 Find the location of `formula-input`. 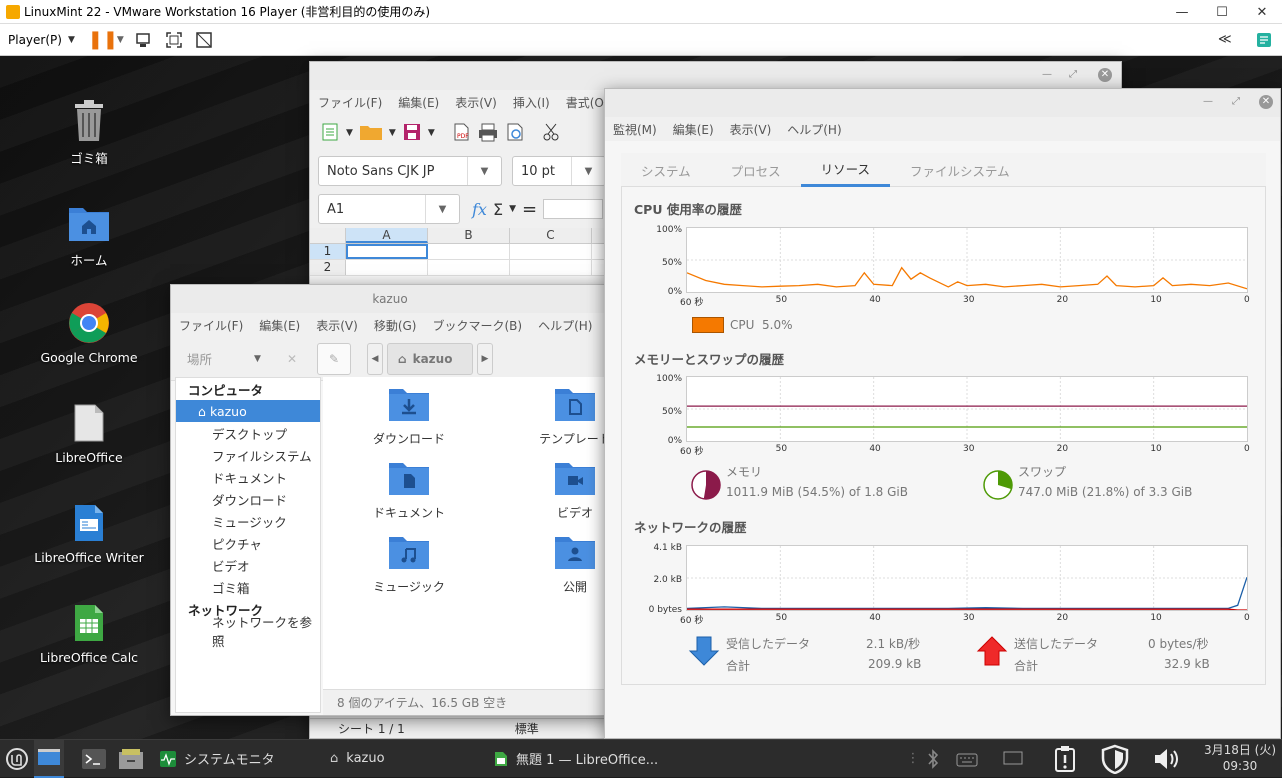

formula-input is located at coordinates (573, 209).